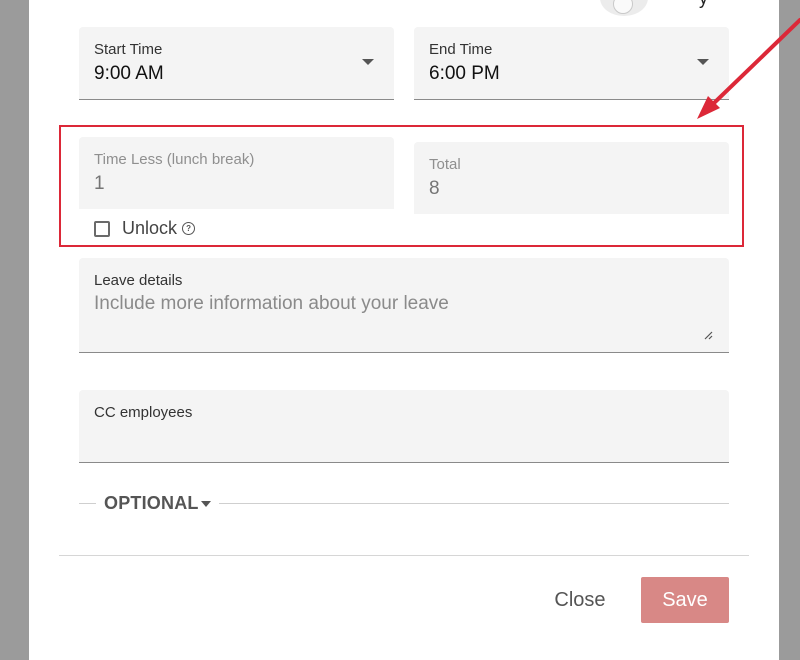 The image size is (800, 660). What do you see at coordinates (206, 504) in the screenshot?
I see `caret-down-icon` at bounding box center [206, 504].